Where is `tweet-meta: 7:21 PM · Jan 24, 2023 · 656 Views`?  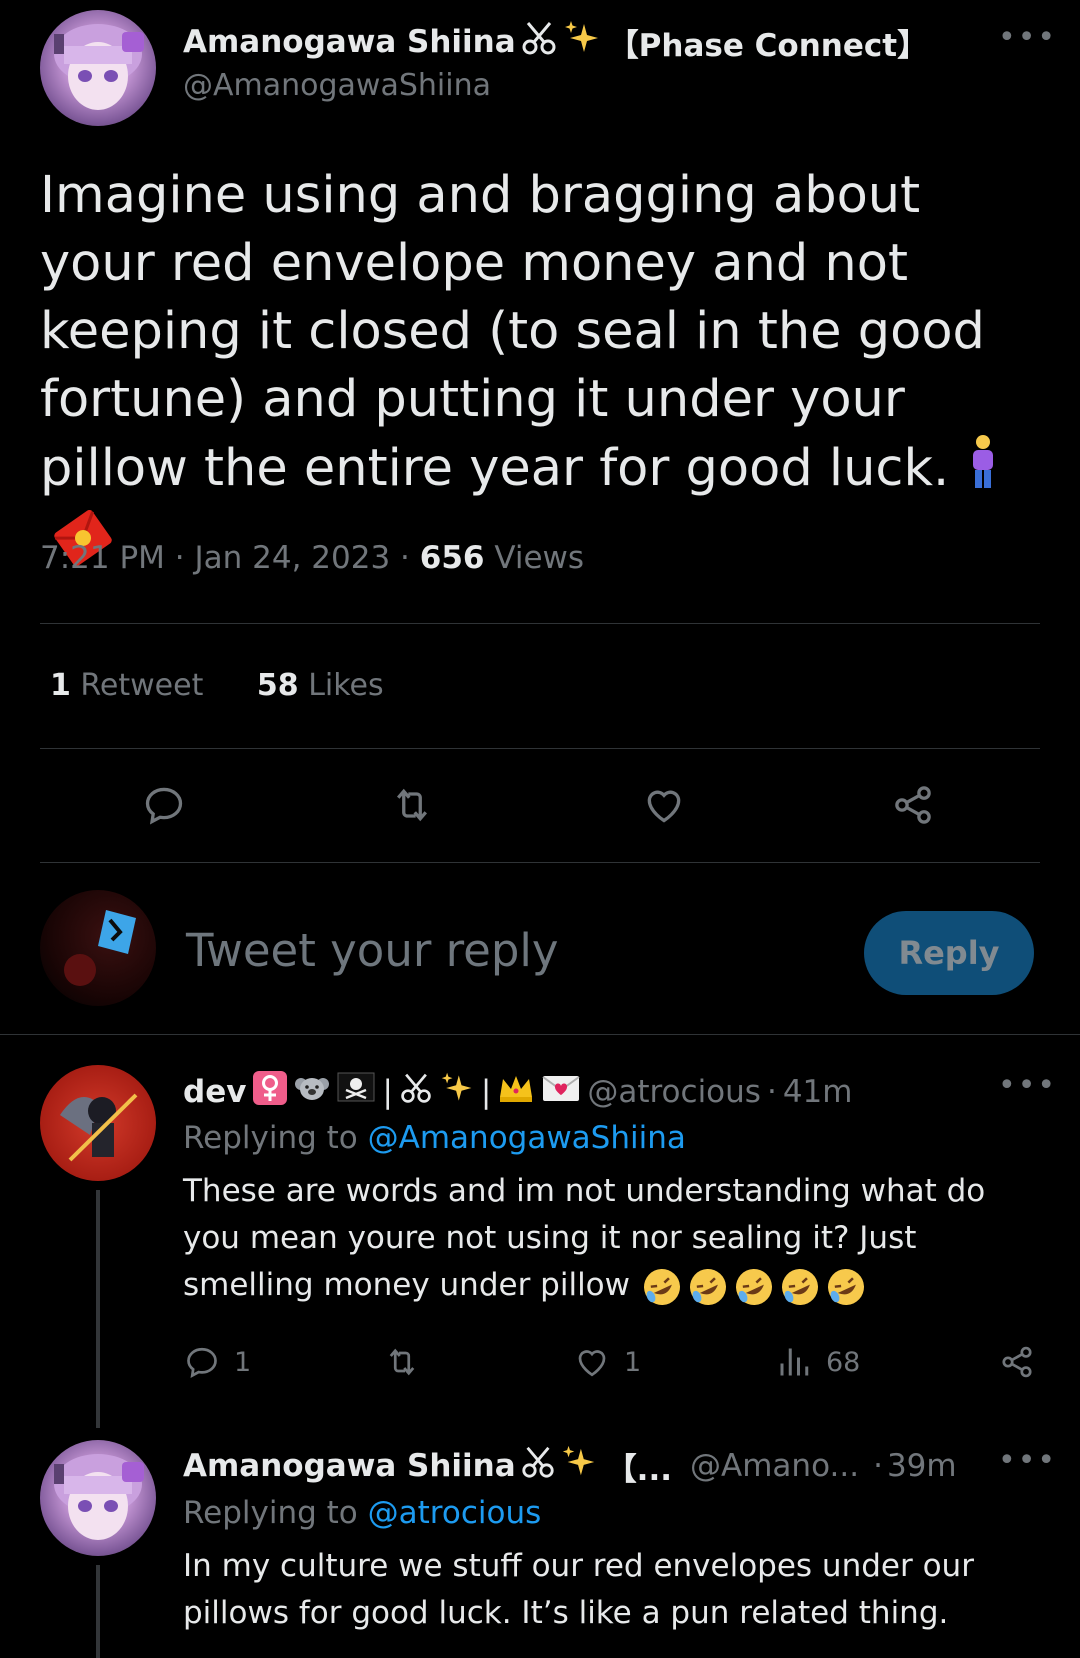 tweet-meta: 7:21 PM · Jan 24, 2023 · 656 Views is located at coordinates (312, 558).